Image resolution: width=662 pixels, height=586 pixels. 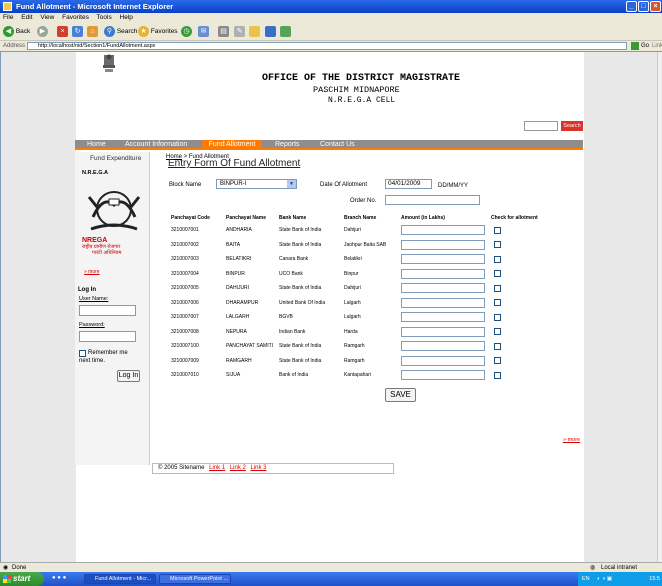 What do you see at coordinates (254, 31) in the screenshot?
I see `discuss-button` at bounding box center [254, 31].